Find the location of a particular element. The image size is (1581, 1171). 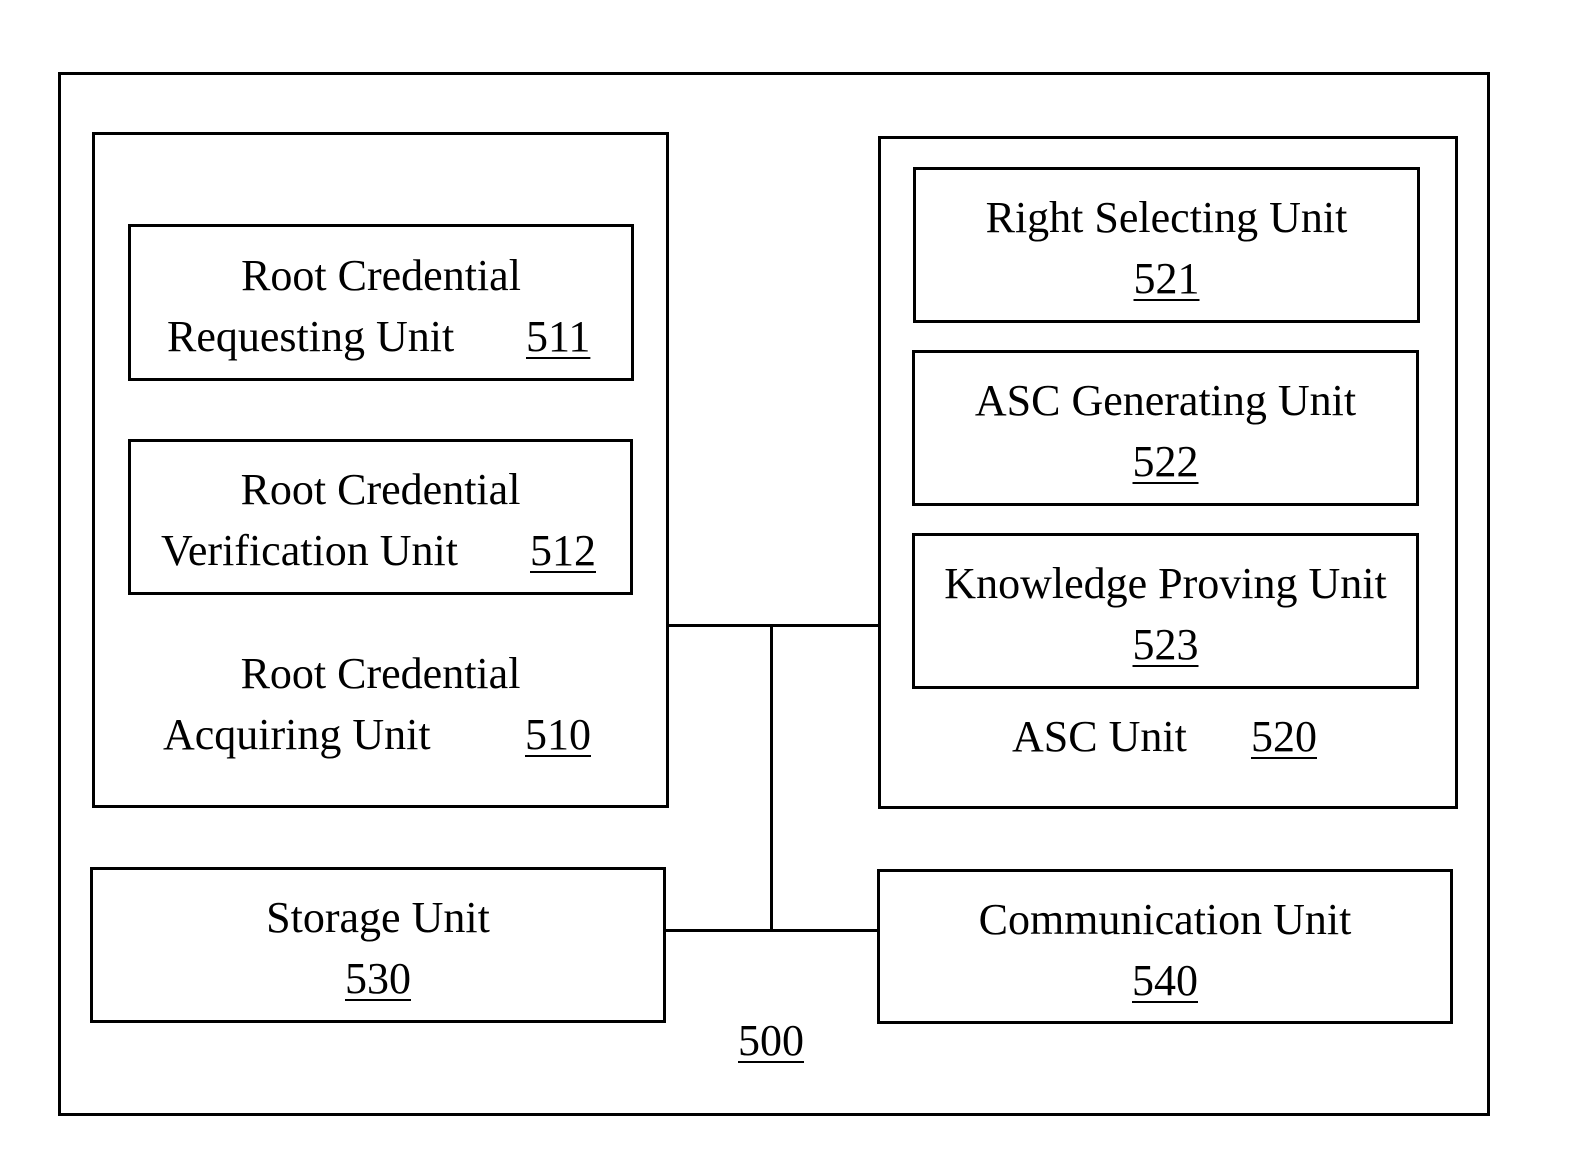

unit-512-line2: Verification Unit is located at coordinates (309, 550).